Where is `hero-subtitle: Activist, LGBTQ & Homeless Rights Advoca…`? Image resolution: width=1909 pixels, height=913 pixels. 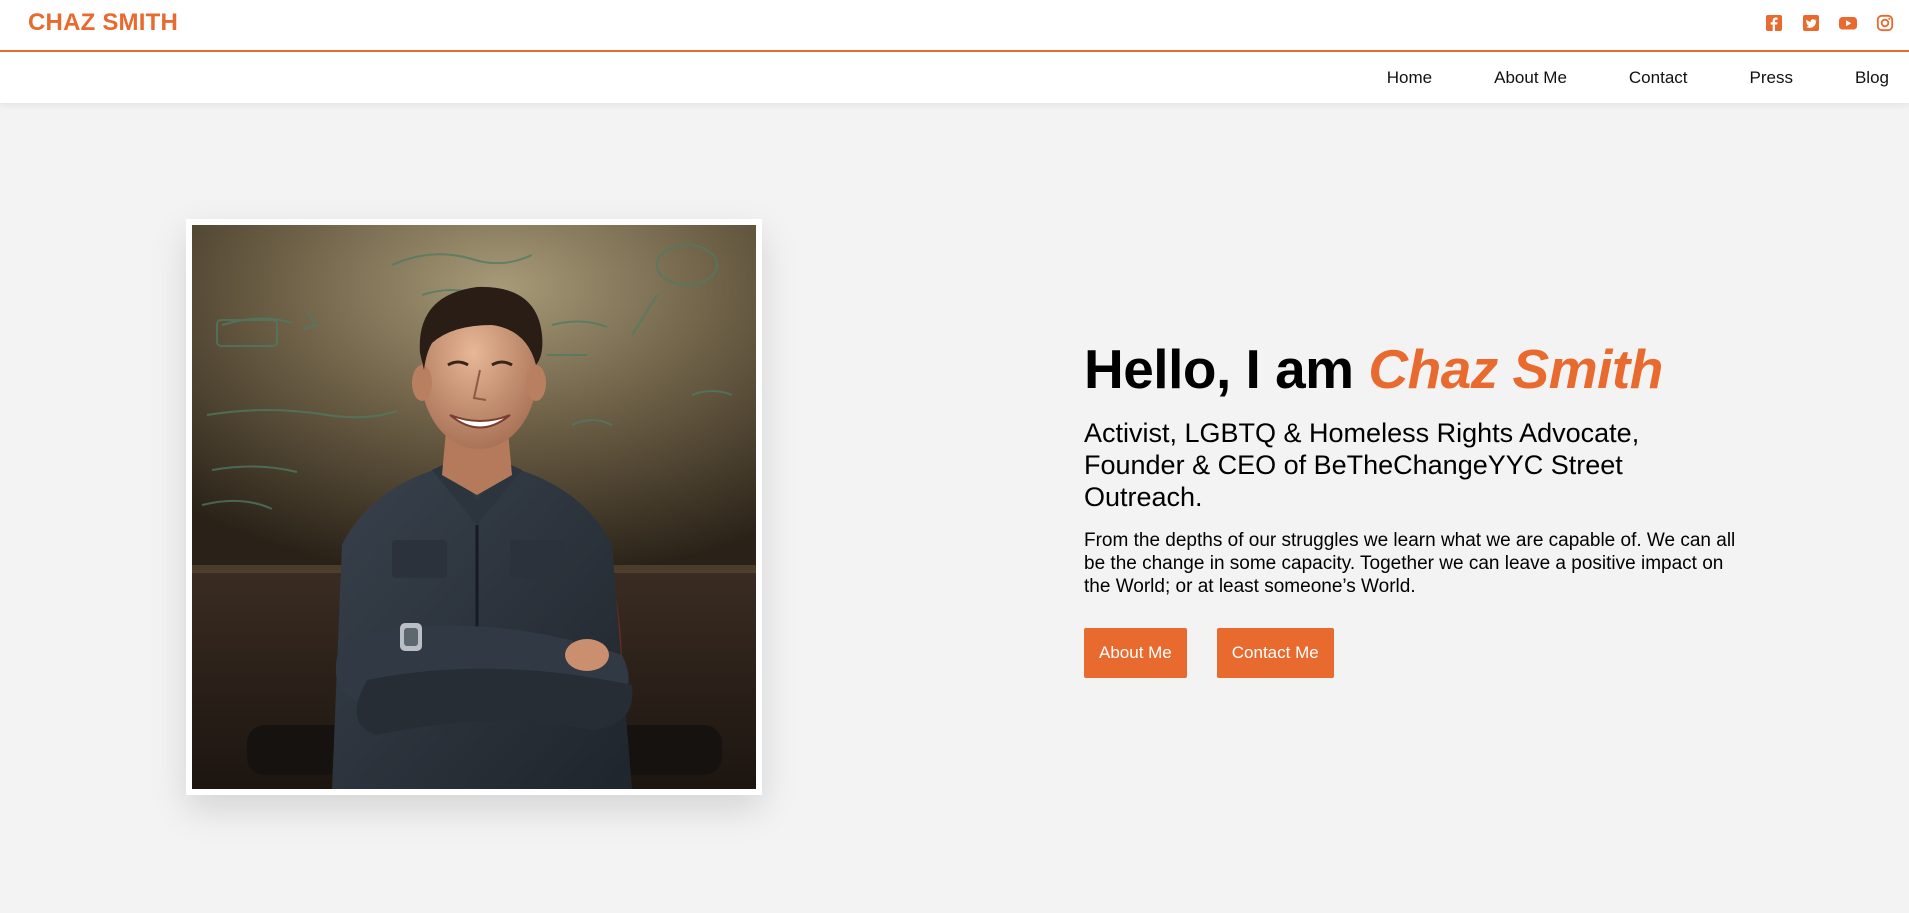
hero-subtitle: Activist, LGBTQ & Homeless Rights Advoca… is located at coordinates (1362, 465).